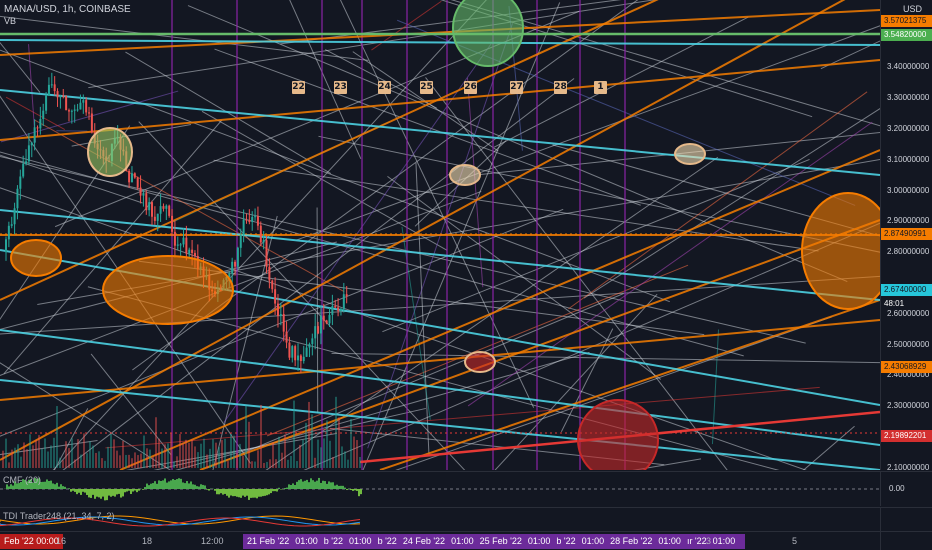 The image size is (932, 550). Describe the element at coordinates (67, 9) in the screenshot. I see `symbol-title: MANA/USD, 1h, COINBASE` at that location.